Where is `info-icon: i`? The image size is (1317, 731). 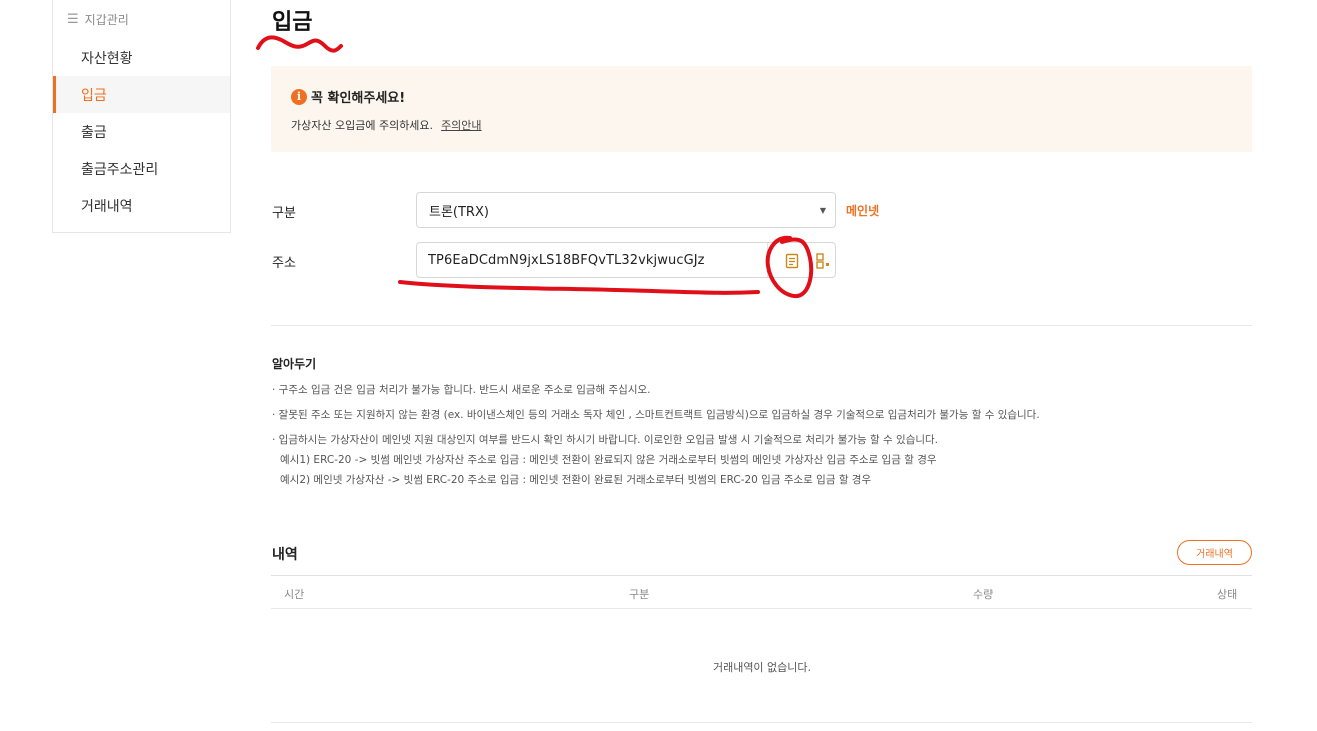 info-icon: i is located at coordinates (299, 96).